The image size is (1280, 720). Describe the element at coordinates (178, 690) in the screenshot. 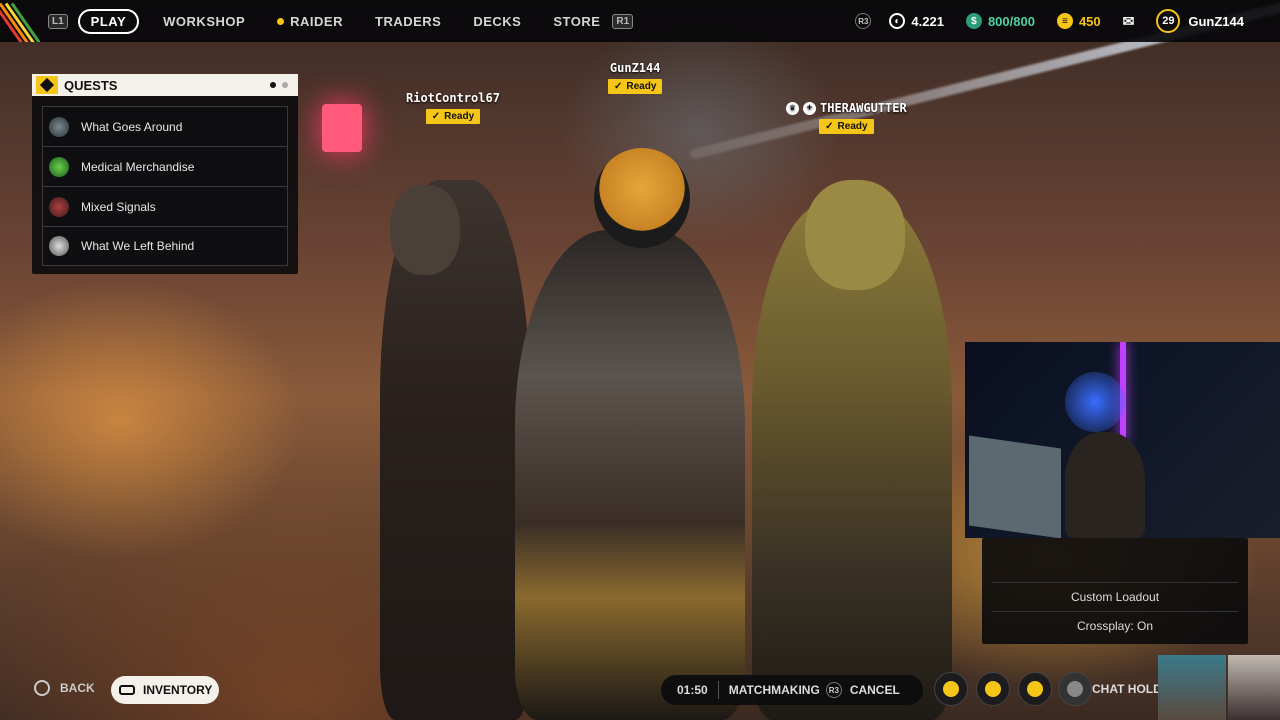

I see `inventory-label: INVENTORY` at that location.